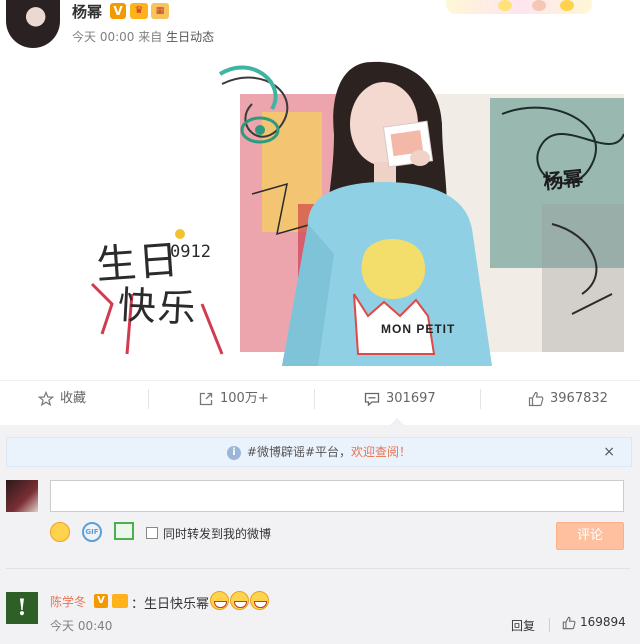 The width and height of the screenshot is (640, 644). Describe the element at coordinates (87, 11) in the screenshot. I see `author-name: 杨幂` at that location.